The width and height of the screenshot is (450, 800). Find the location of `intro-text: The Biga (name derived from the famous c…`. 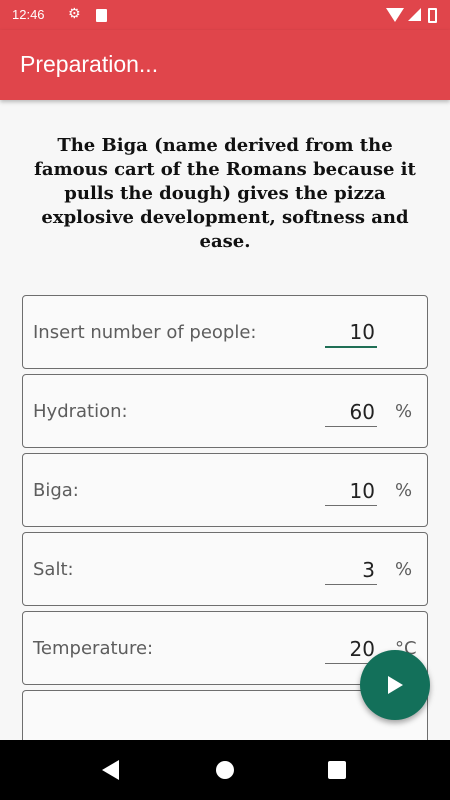

intro-text: The Biga (name derived from the famous c… is located at coordinates (225, 193).